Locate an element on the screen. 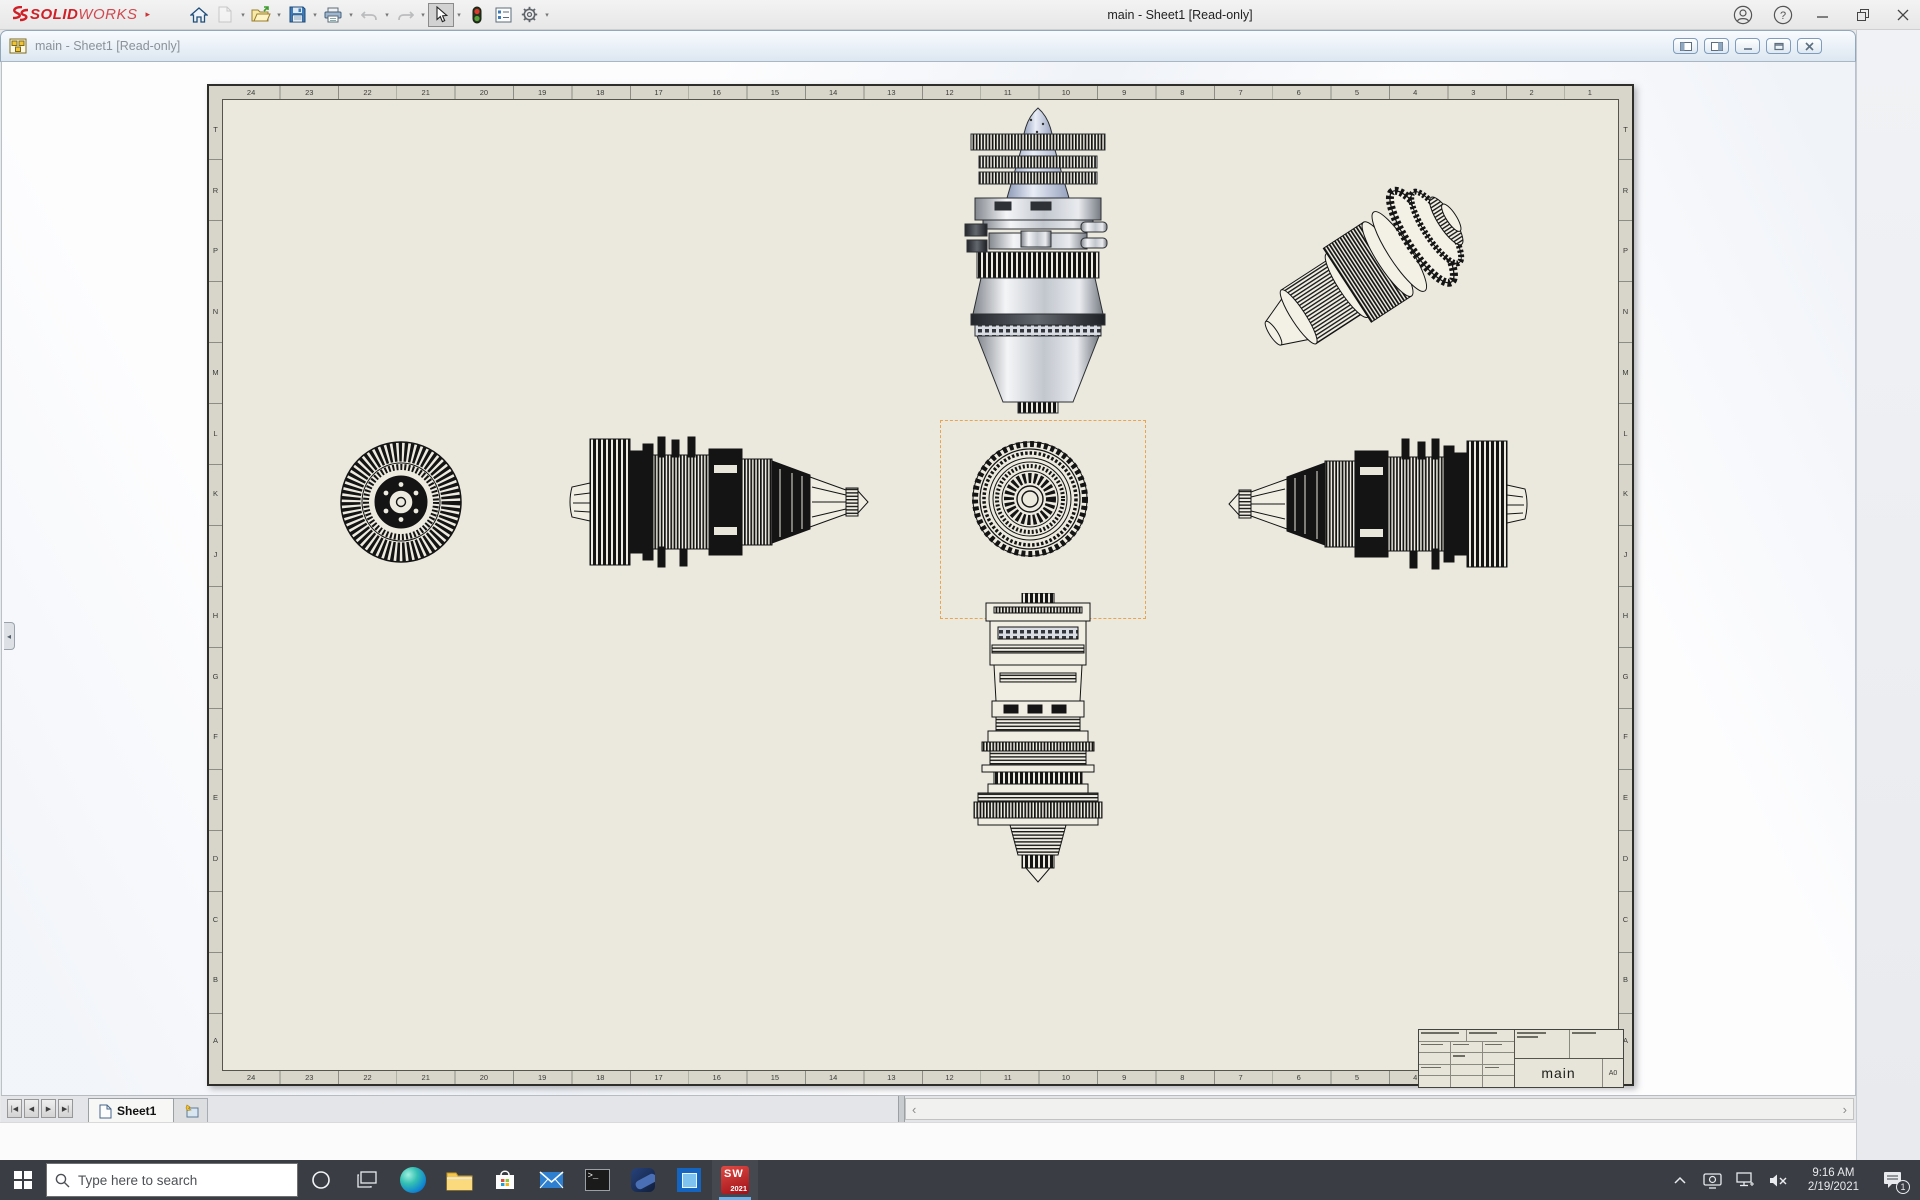 The height and width of the screenshot is (1200, 1920). zone-label: C is located at coordinates (1625, 919).